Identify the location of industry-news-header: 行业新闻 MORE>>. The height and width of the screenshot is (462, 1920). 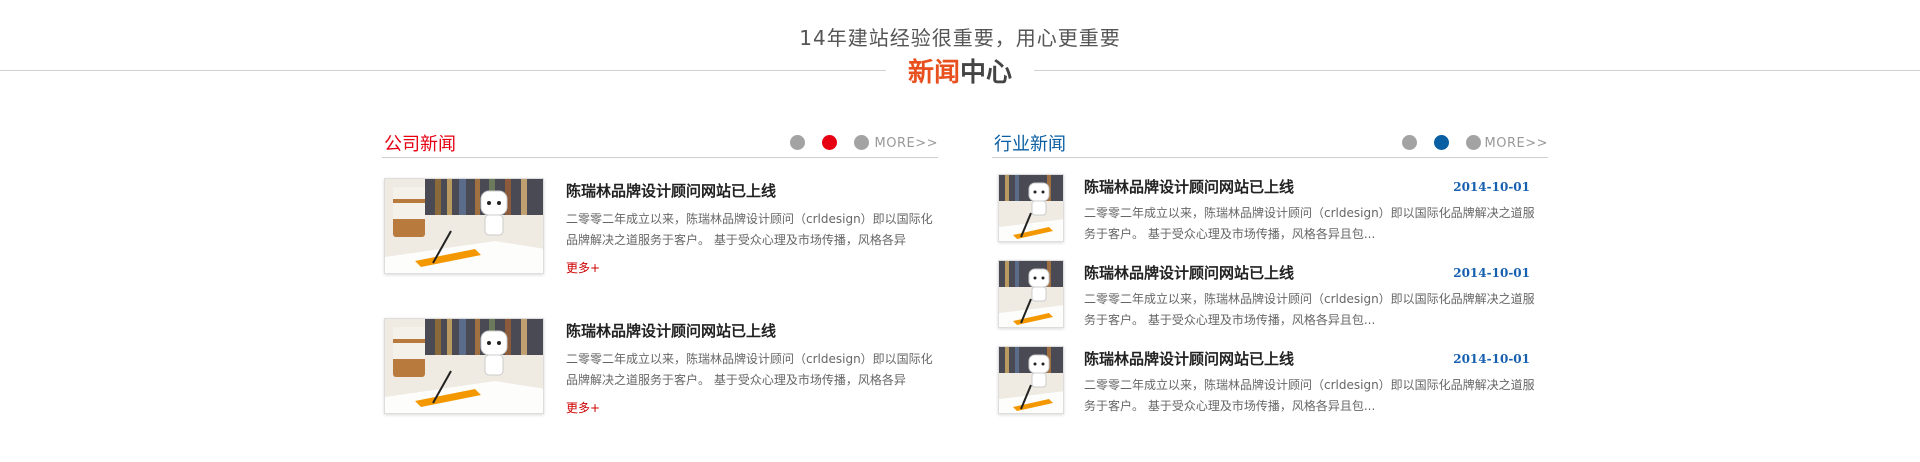
(1270, 142).